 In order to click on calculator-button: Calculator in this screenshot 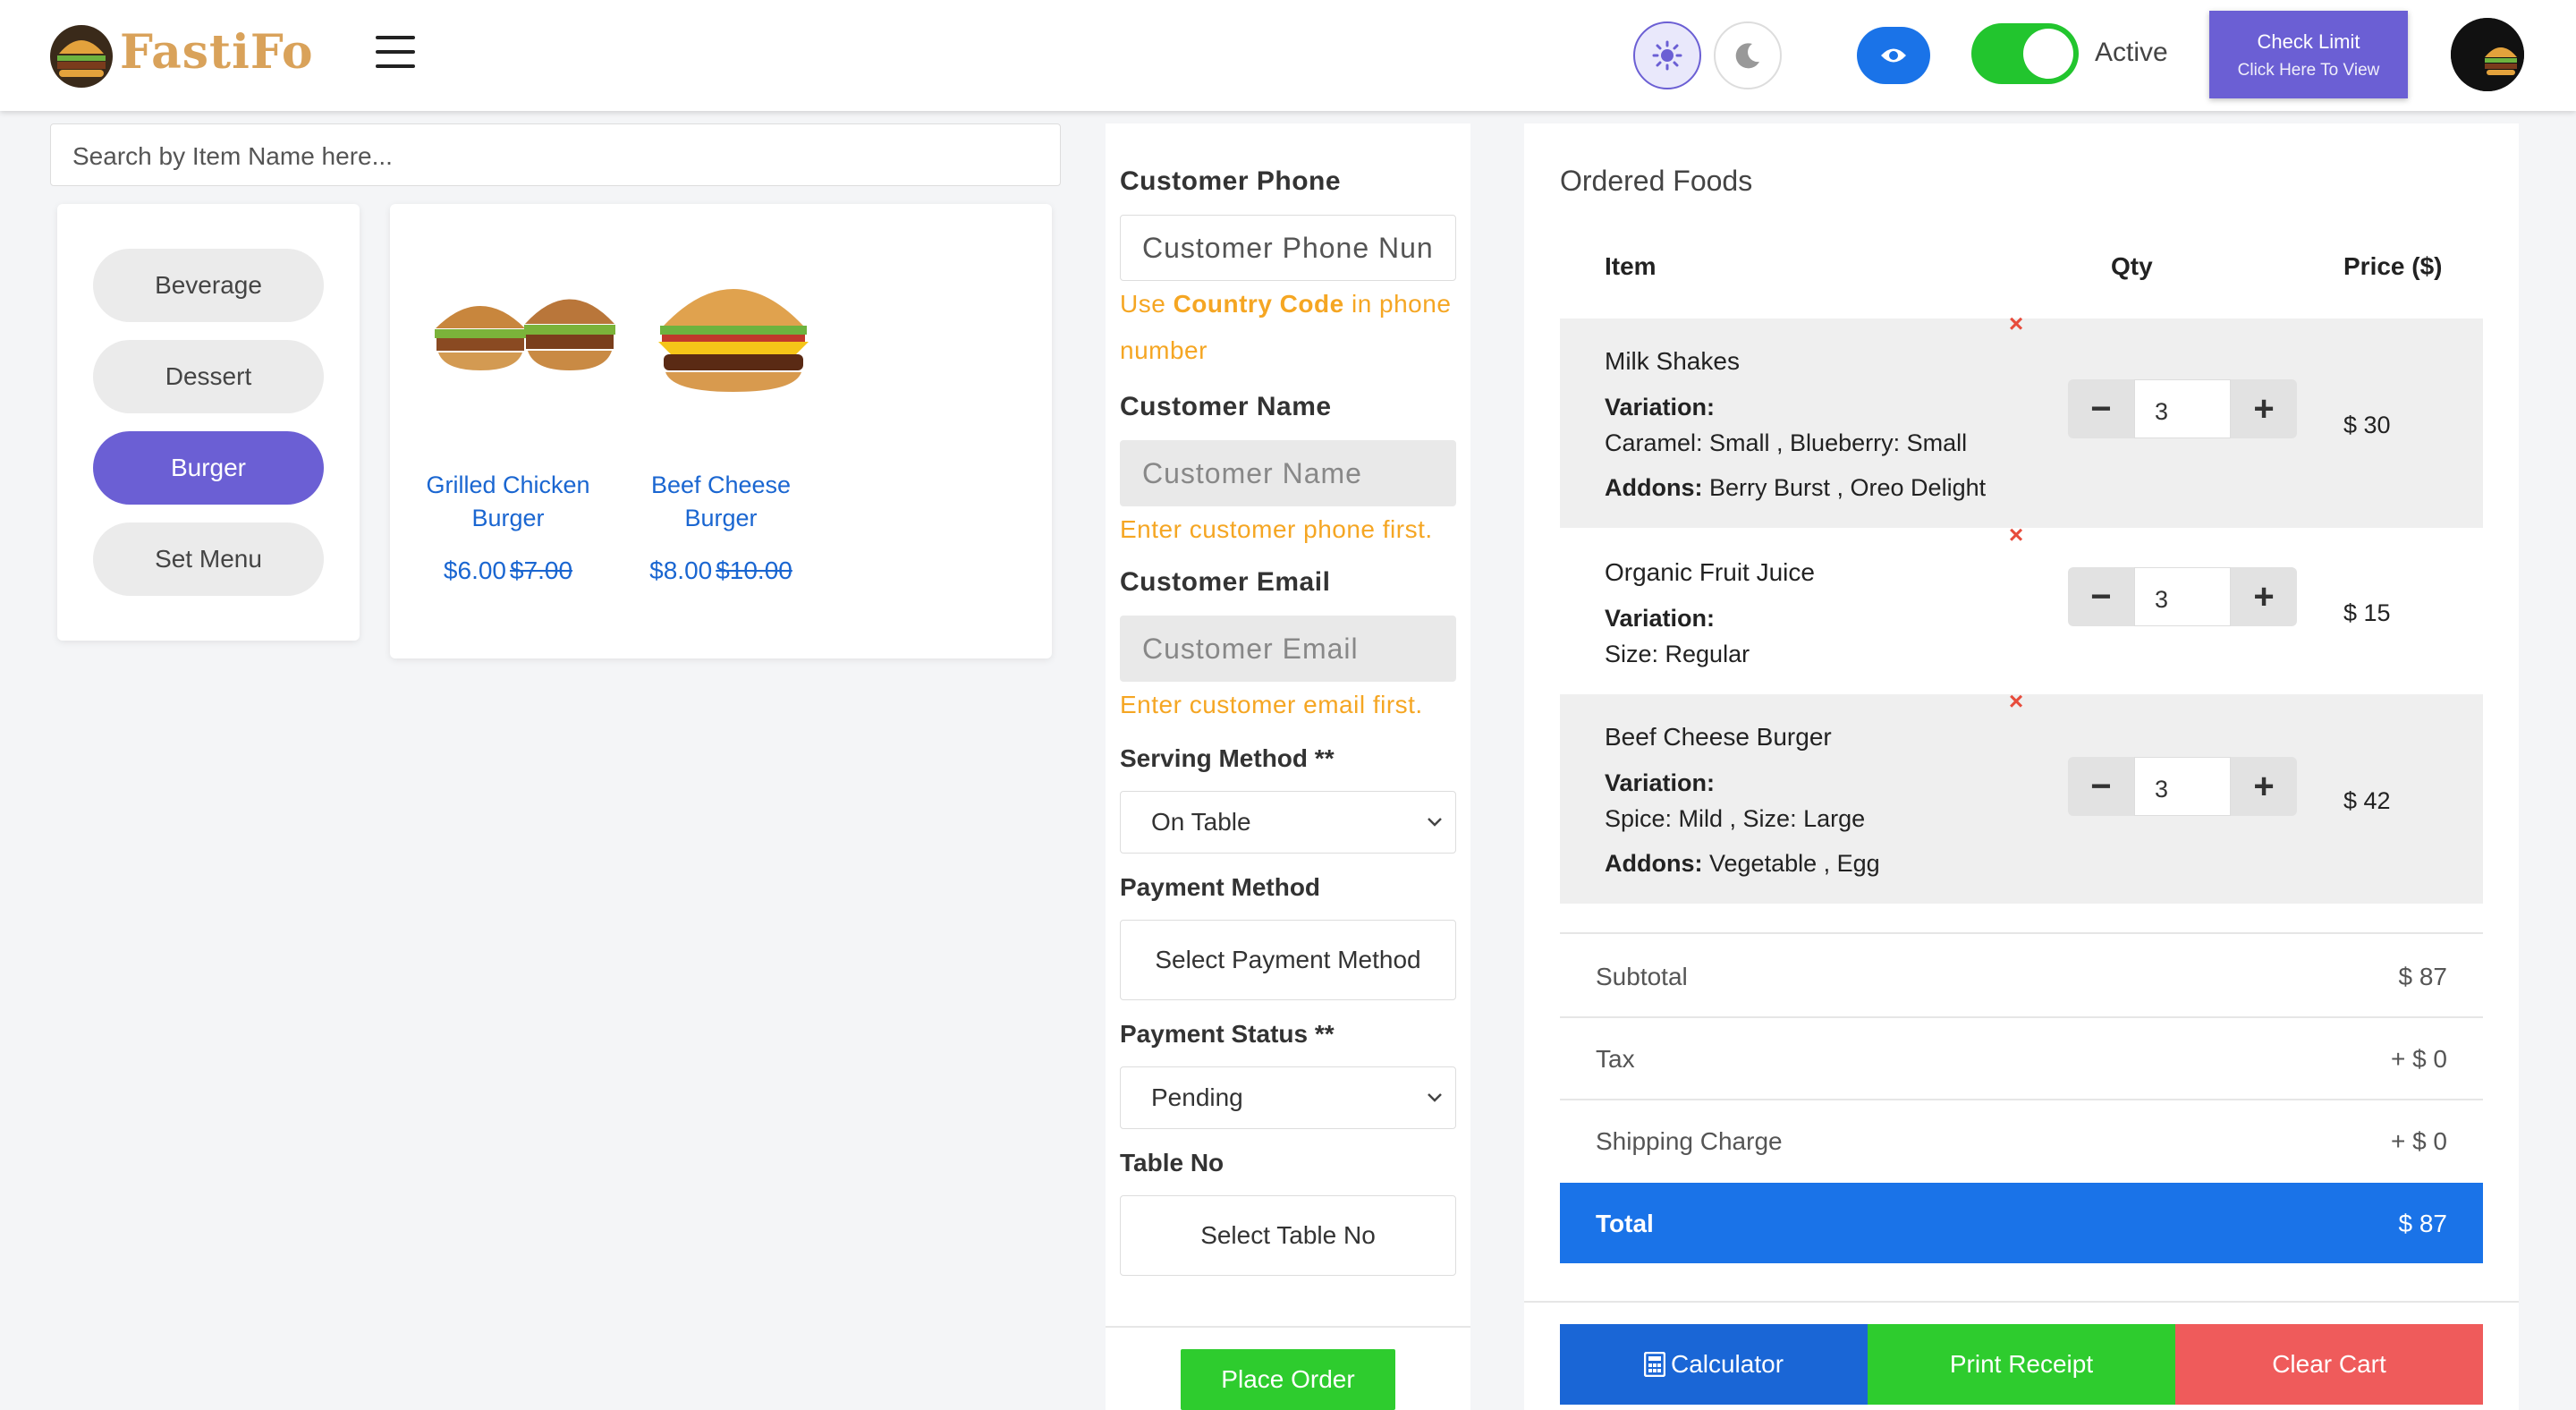, I will do `click(1714, 1365)`.